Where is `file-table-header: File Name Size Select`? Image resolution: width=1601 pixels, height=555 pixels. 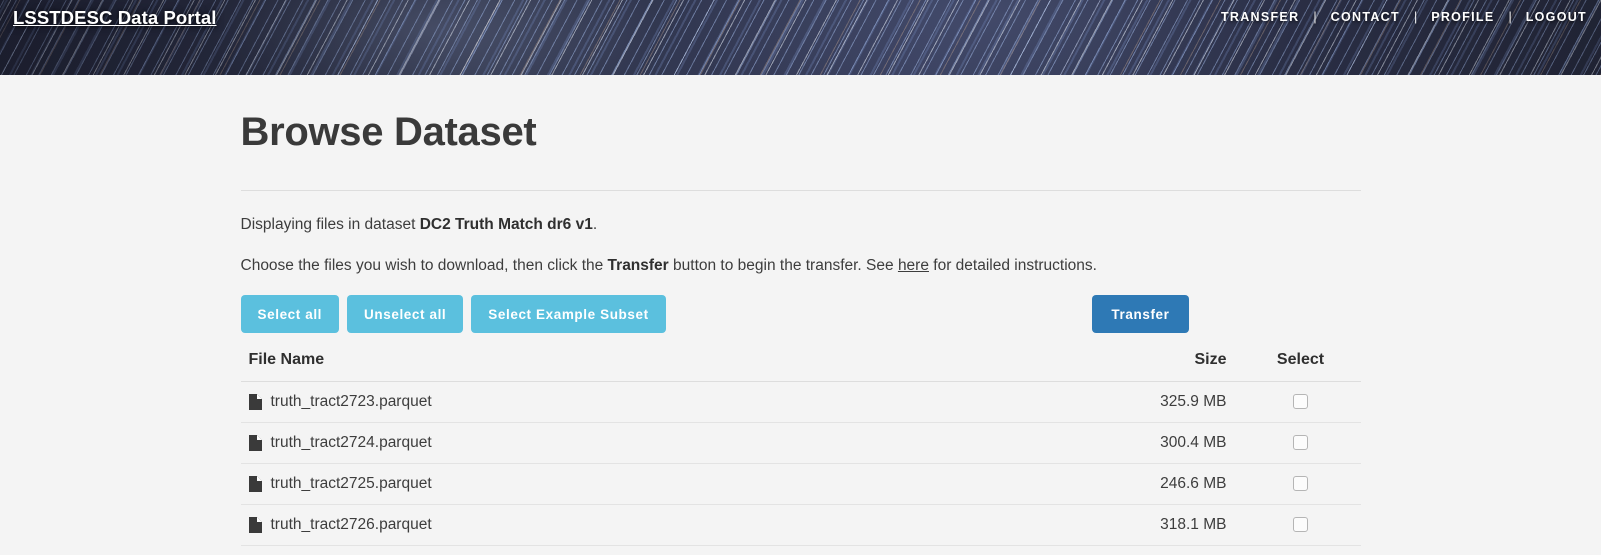 file-table-header: File Name Size Select is located at coordinates (800, 365).